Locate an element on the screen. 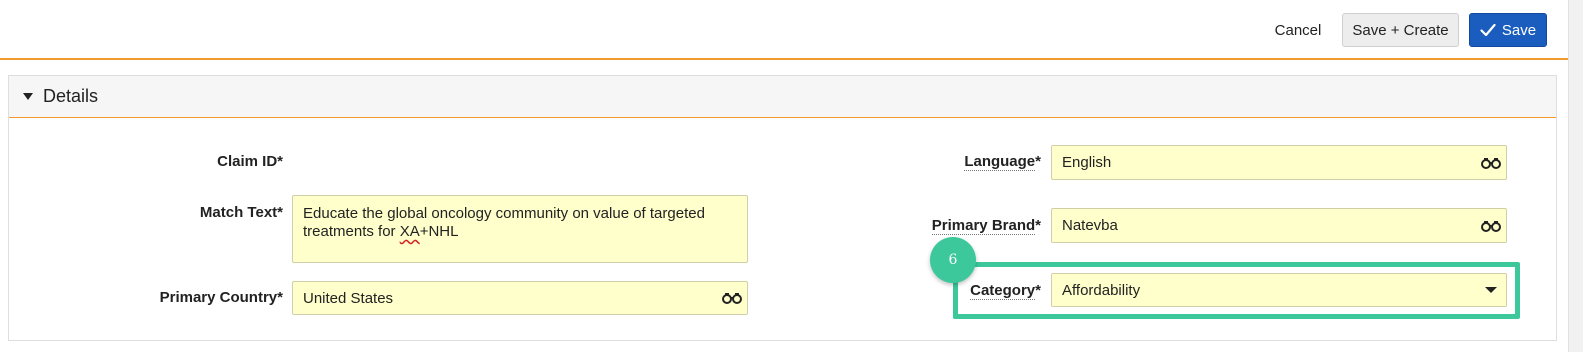 This screenshot has height=352, width=1583. primary-country-label: Primary Country* is located at coordinates (221, 297).